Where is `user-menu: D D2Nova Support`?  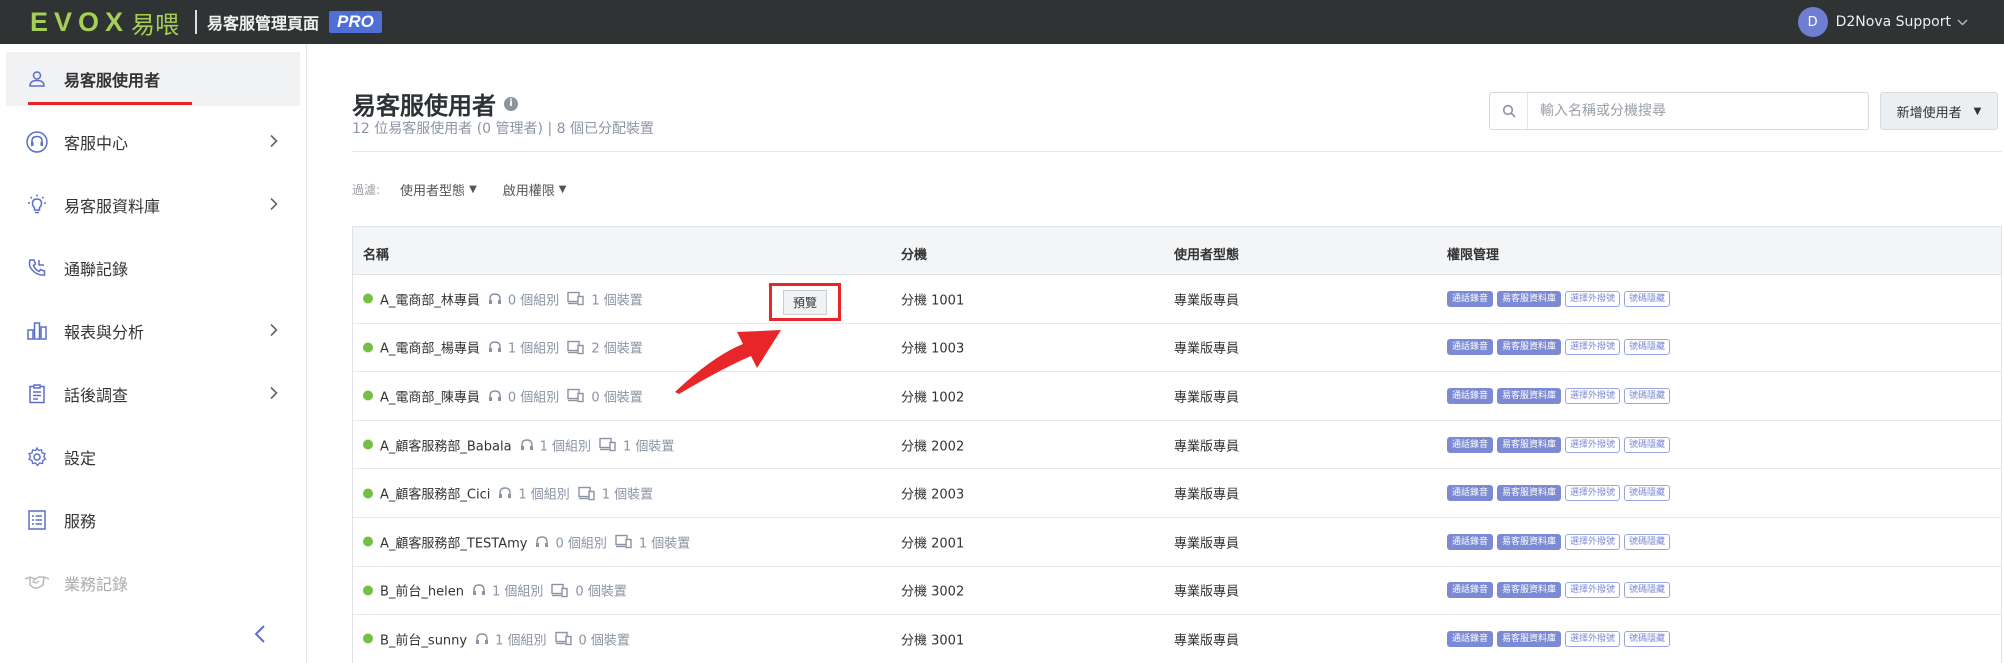
user-menu: D D2Nova Support is located at coordinates (1882, 22).